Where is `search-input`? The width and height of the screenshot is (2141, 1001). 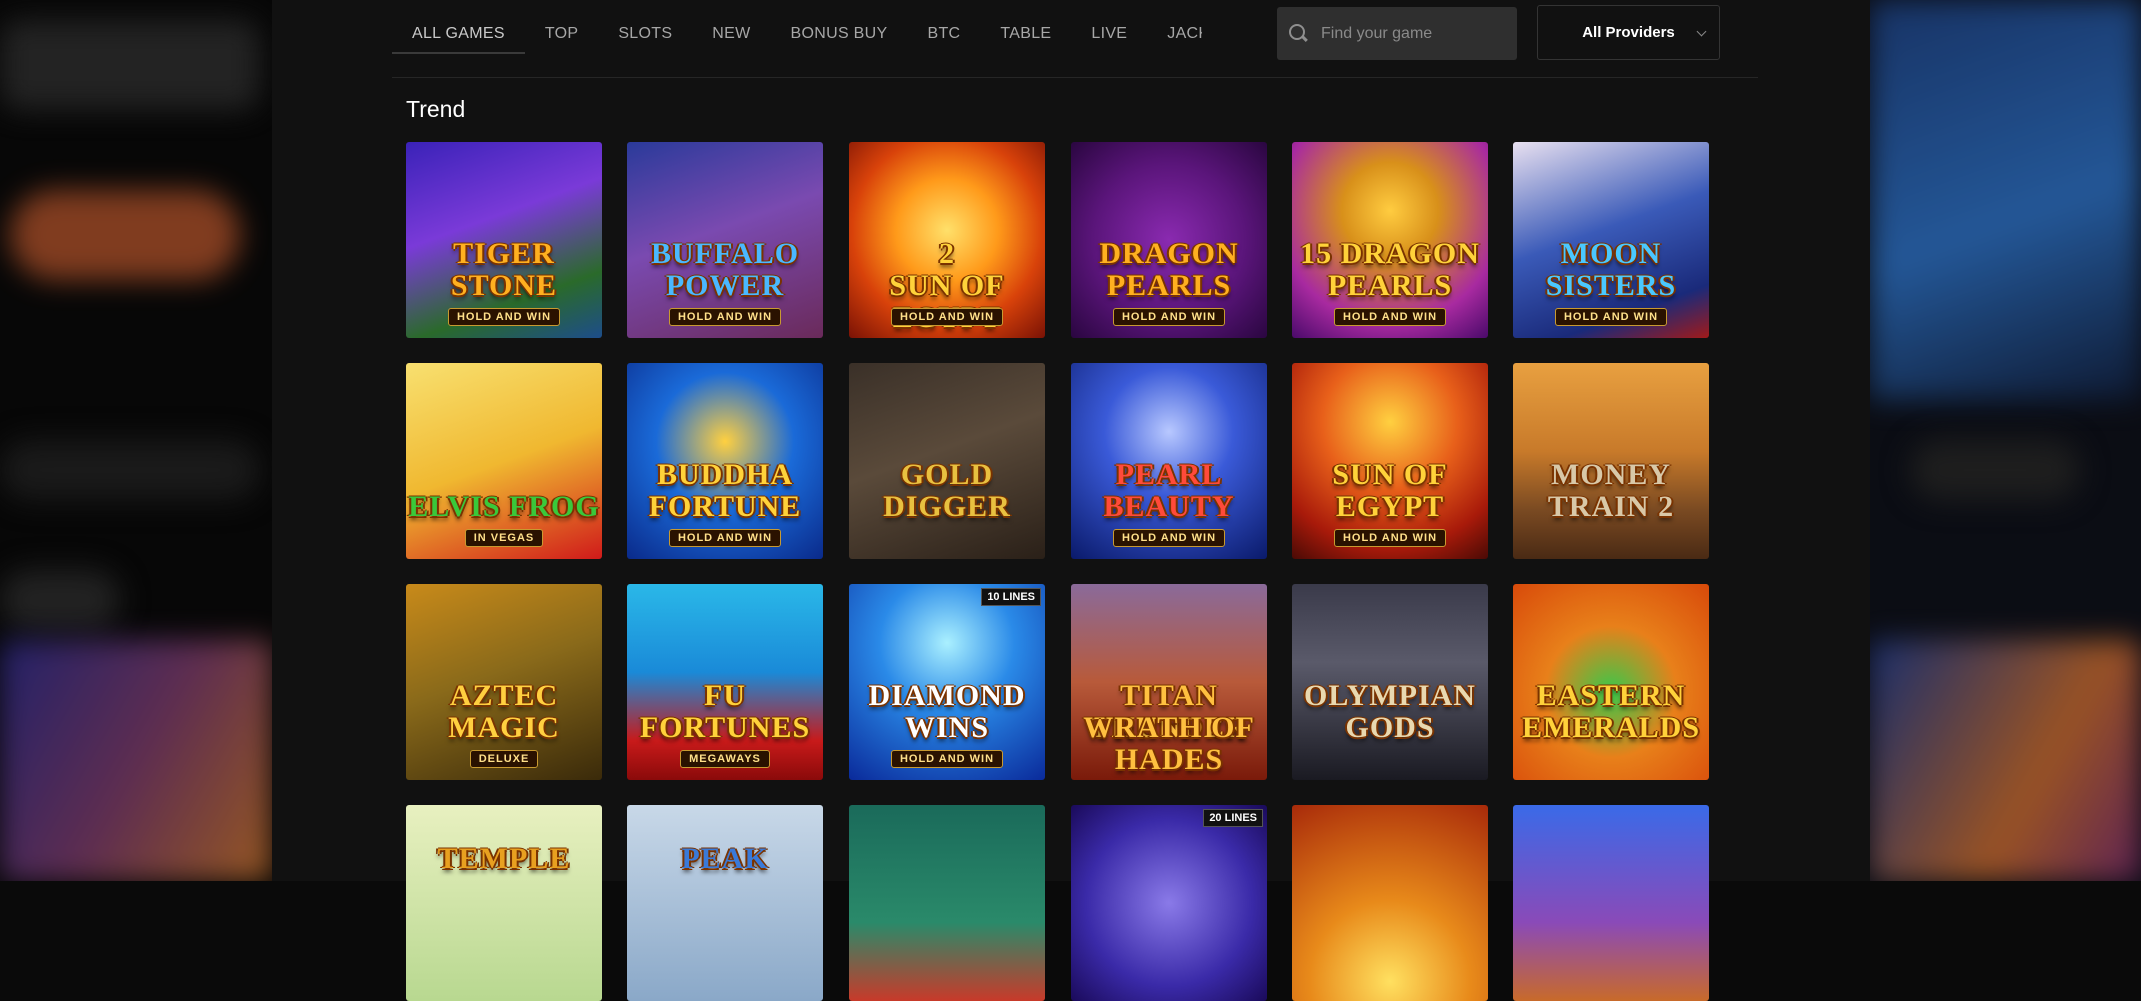 search-input is located at coordinates (1411, 33).